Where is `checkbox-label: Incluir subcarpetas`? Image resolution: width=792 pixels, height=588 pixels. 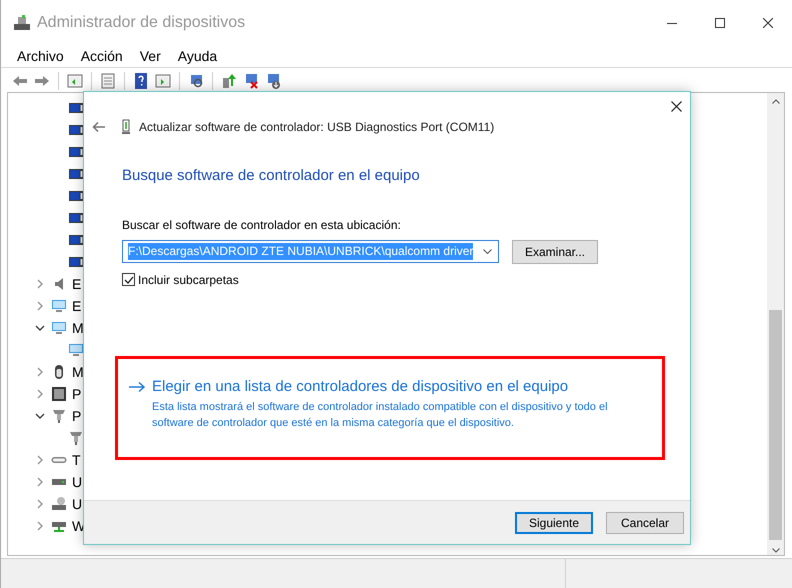
checkbox-label: Incluir subcarpetas is located at coordinates (188, 280).